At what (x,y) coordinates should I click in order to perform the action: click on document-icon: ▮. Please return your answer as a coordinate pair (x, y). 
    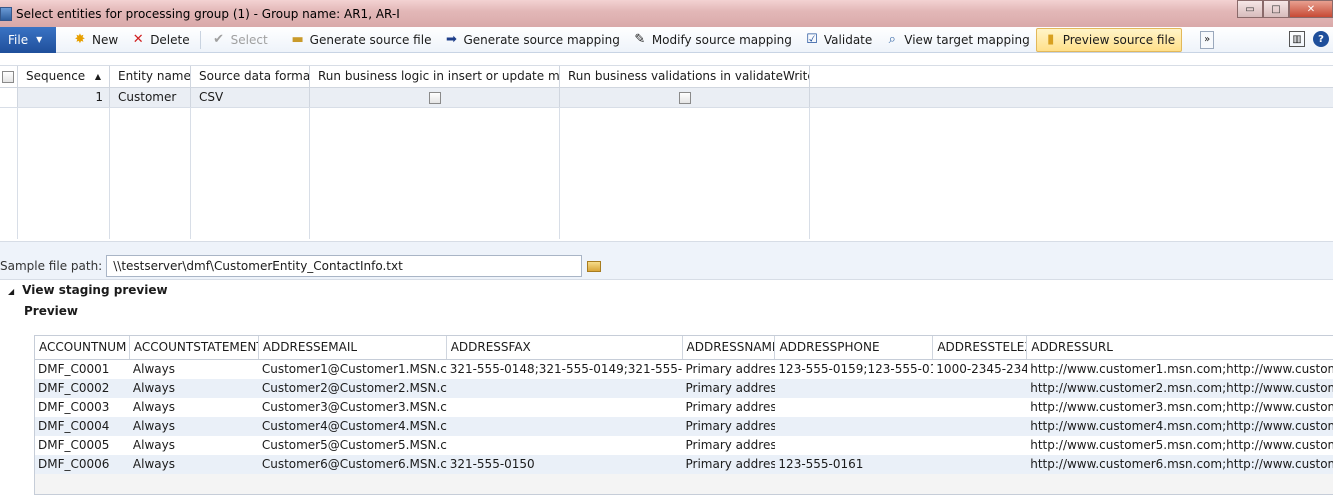
    Looking at the image, I should click on (1051, 39).